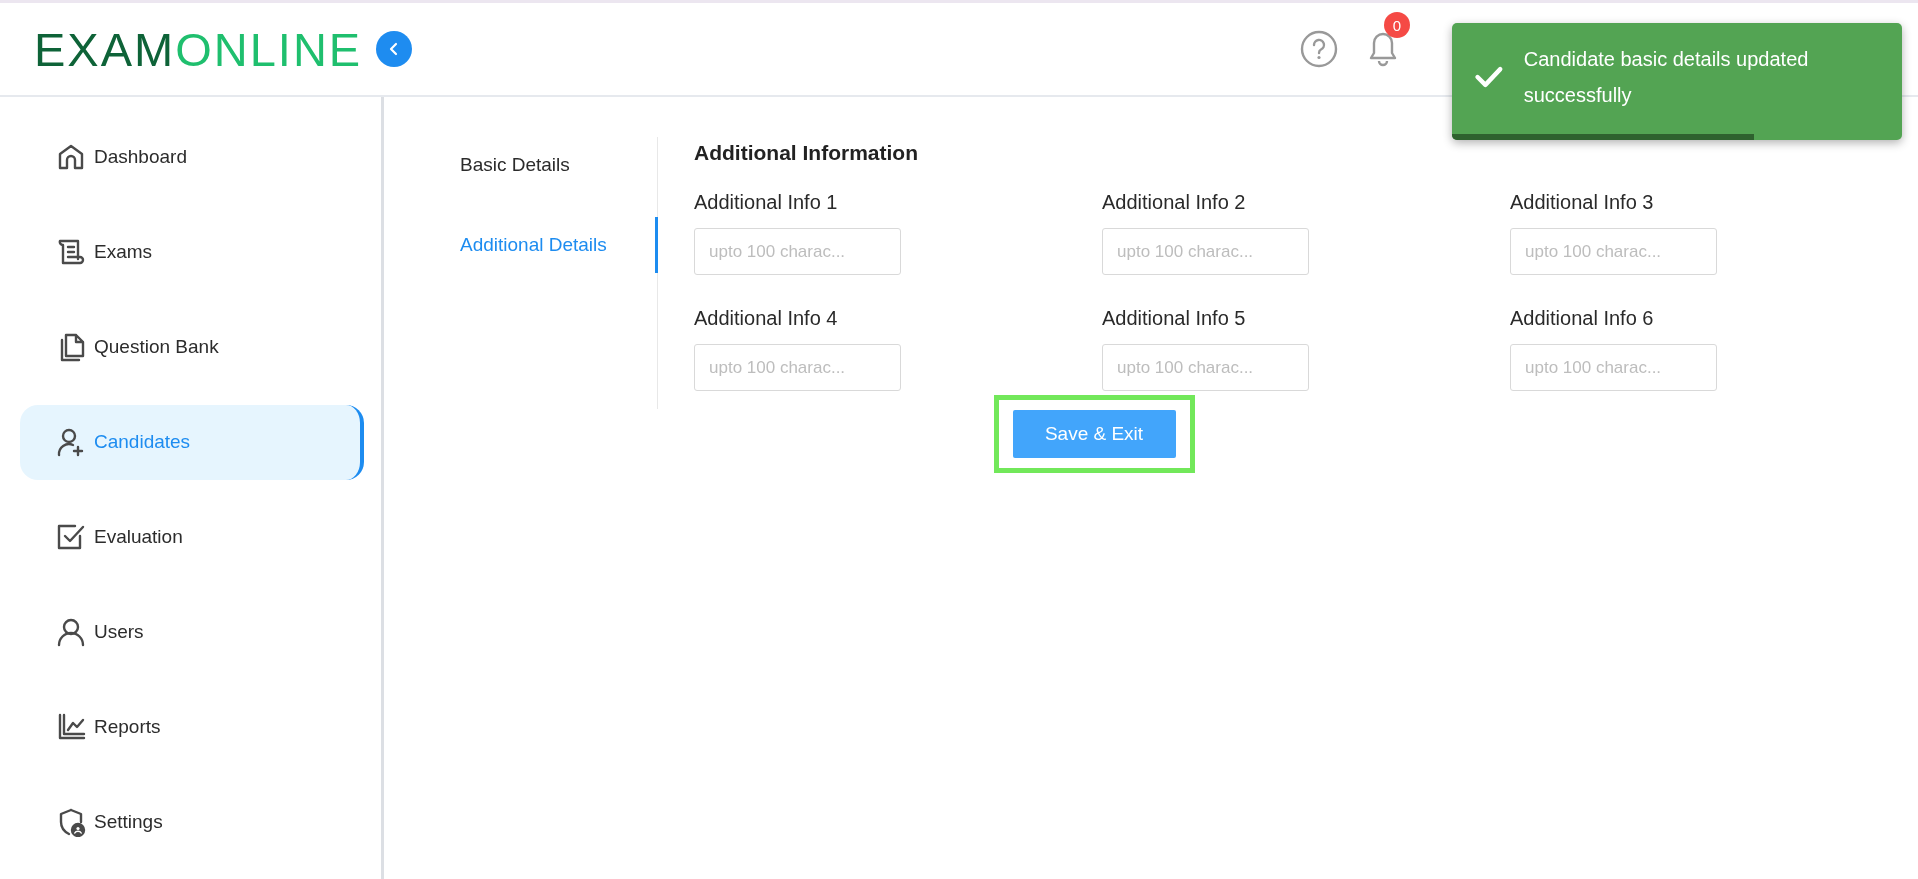 The width and height of the screenshot is (1918, 879). Describe the element at coordinates (192, 347) in the screenshot. I see `sidebar-item: Question Bank` at that location.